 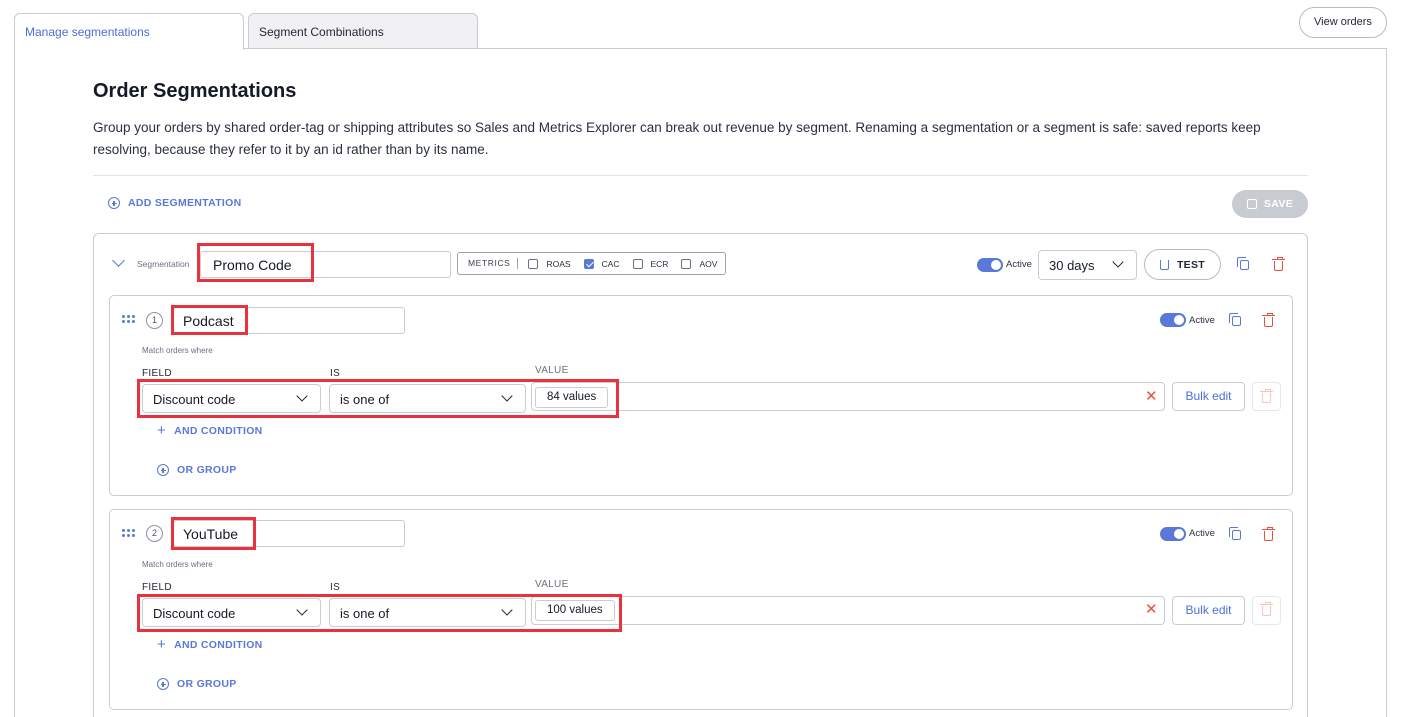 What do you see at coordinates (558, 263) in the screenshot?
I see `metric-label: ROAS` at bounding box center [558, 263].